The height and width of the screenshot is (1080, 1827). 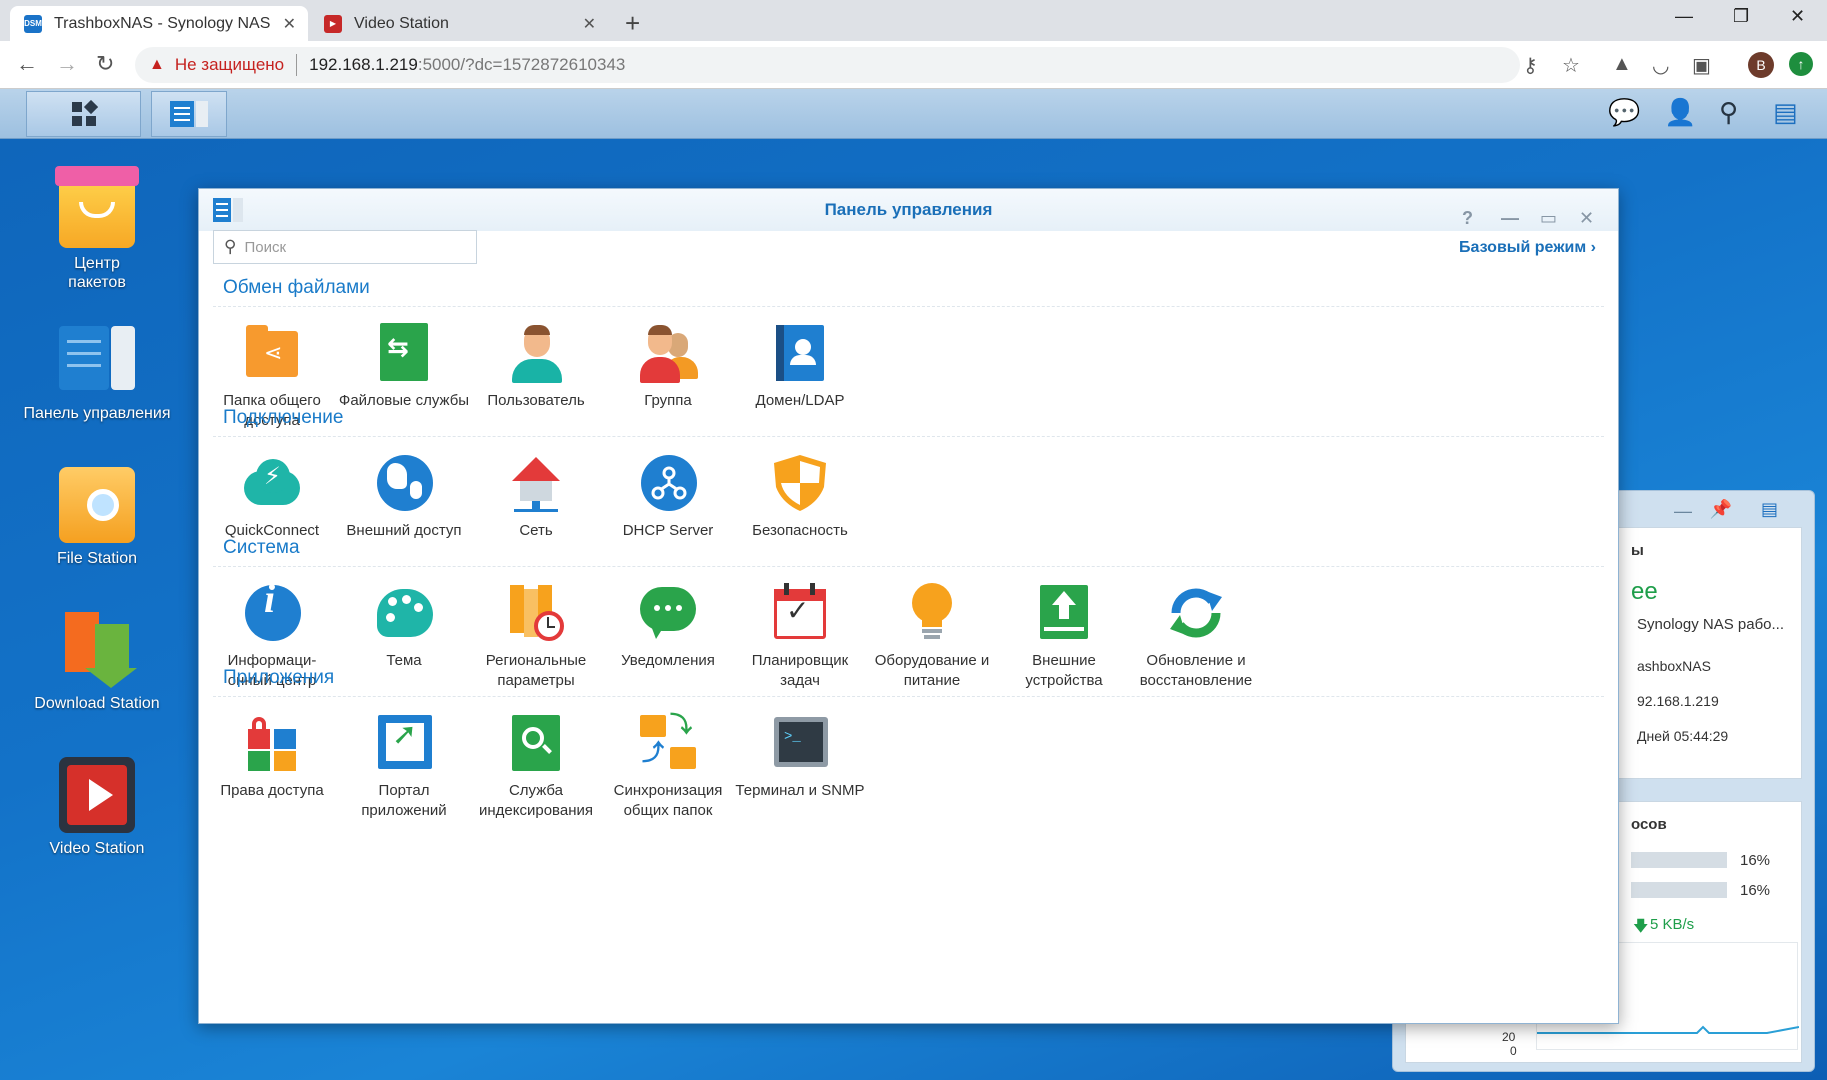 What do you see at coordinates (536, 767) in the screenshot?
I see `item-indexing-service: Служба индексирования` at bounding box center [536, 767].